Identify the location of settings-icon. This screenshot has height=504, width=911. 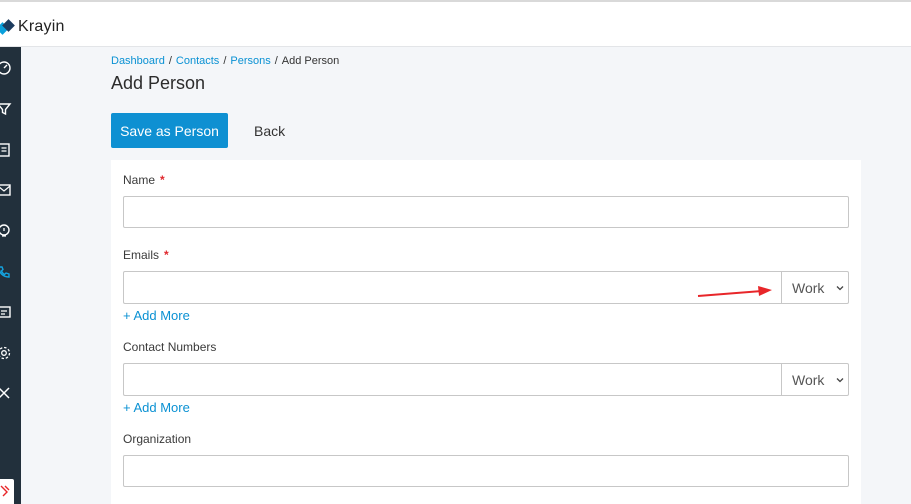
(6, 353).